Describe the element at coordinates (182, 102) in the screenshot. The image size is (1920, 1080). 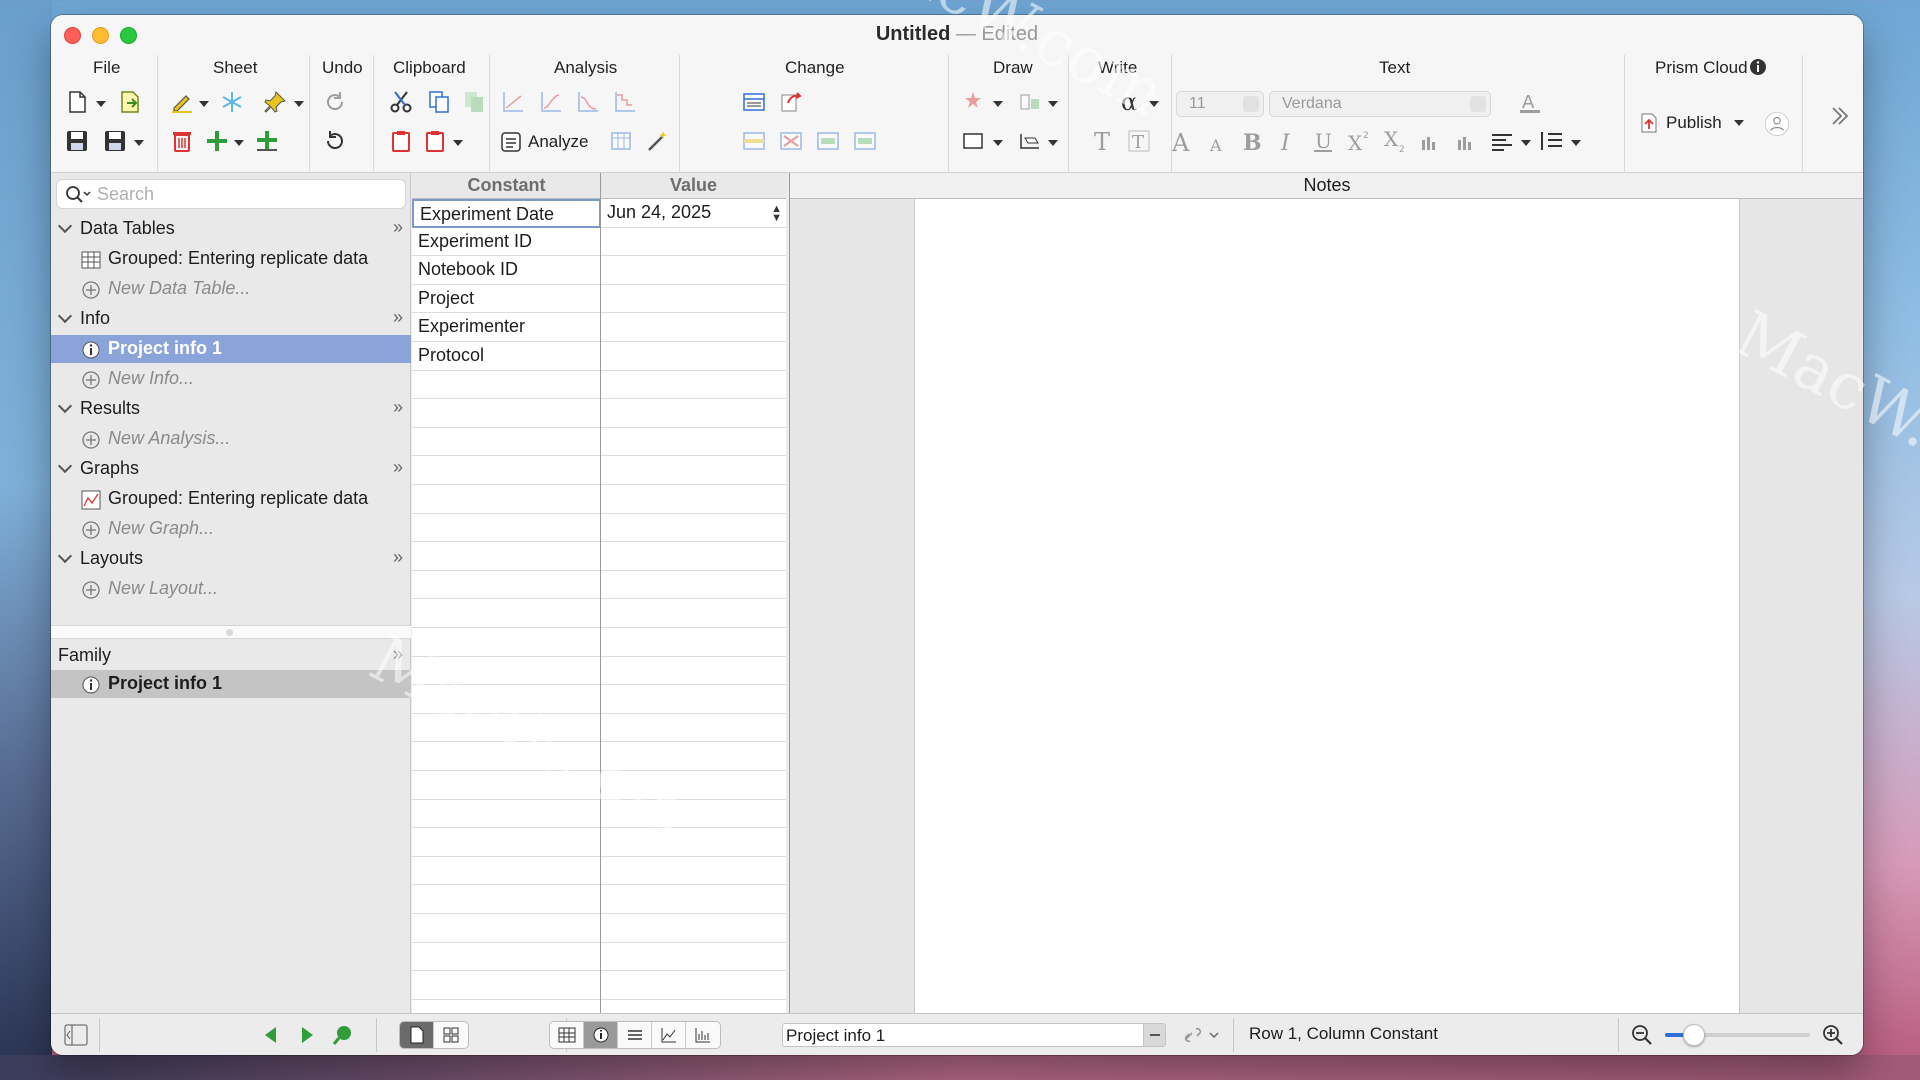
I see `highlight-pen-icon` at that location.